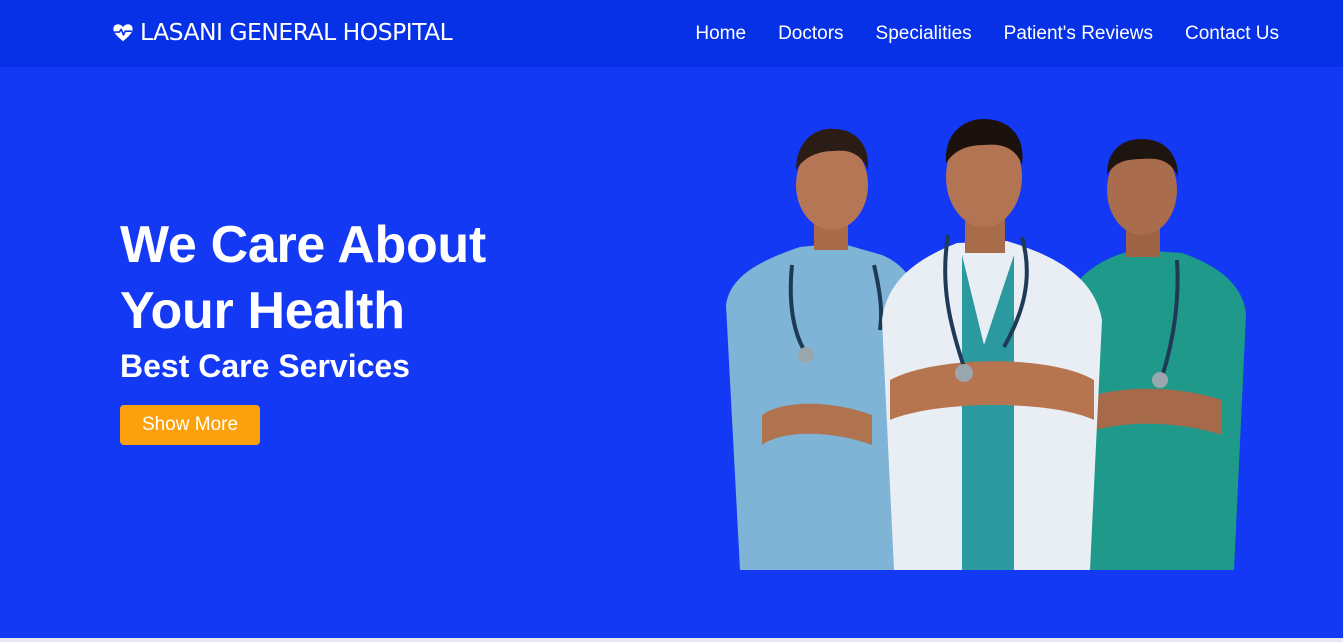  I want to click on brand-logo: LASANI GENERAL HOSPITAL, so click(282, 33).